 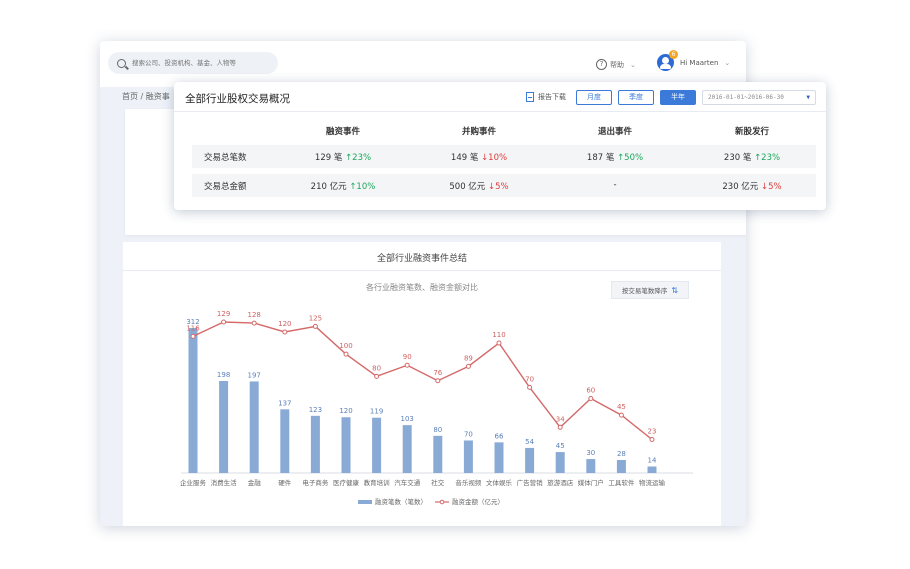 What do you see at coordinates (193, 328) in the screenshot?
I see `line-value-label: 116` at bounding box center [193, 328].